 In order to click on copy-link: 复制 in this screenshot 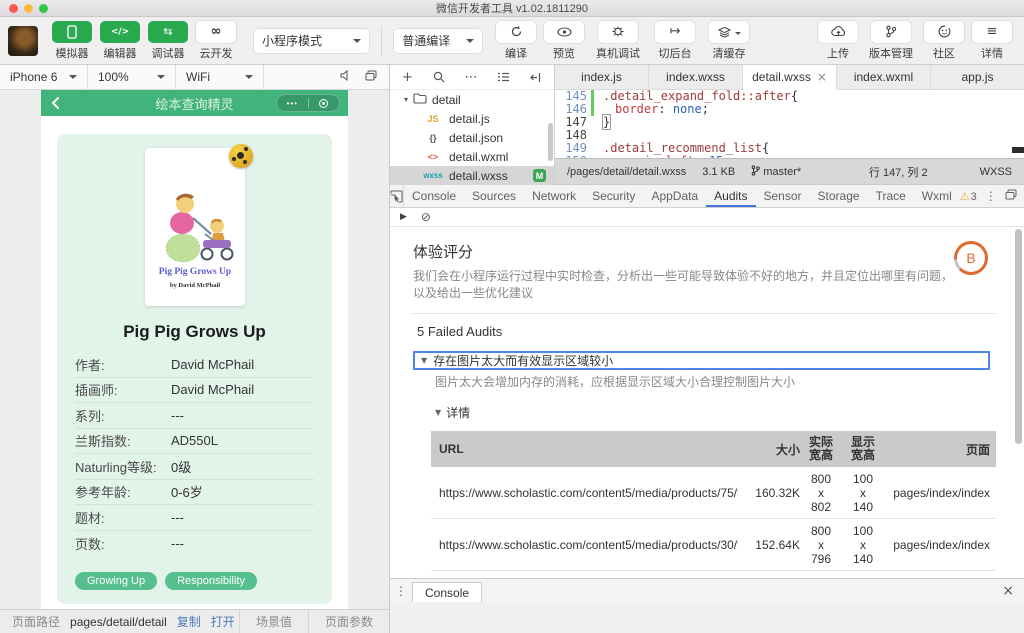, I will do `click(189, 621)`.